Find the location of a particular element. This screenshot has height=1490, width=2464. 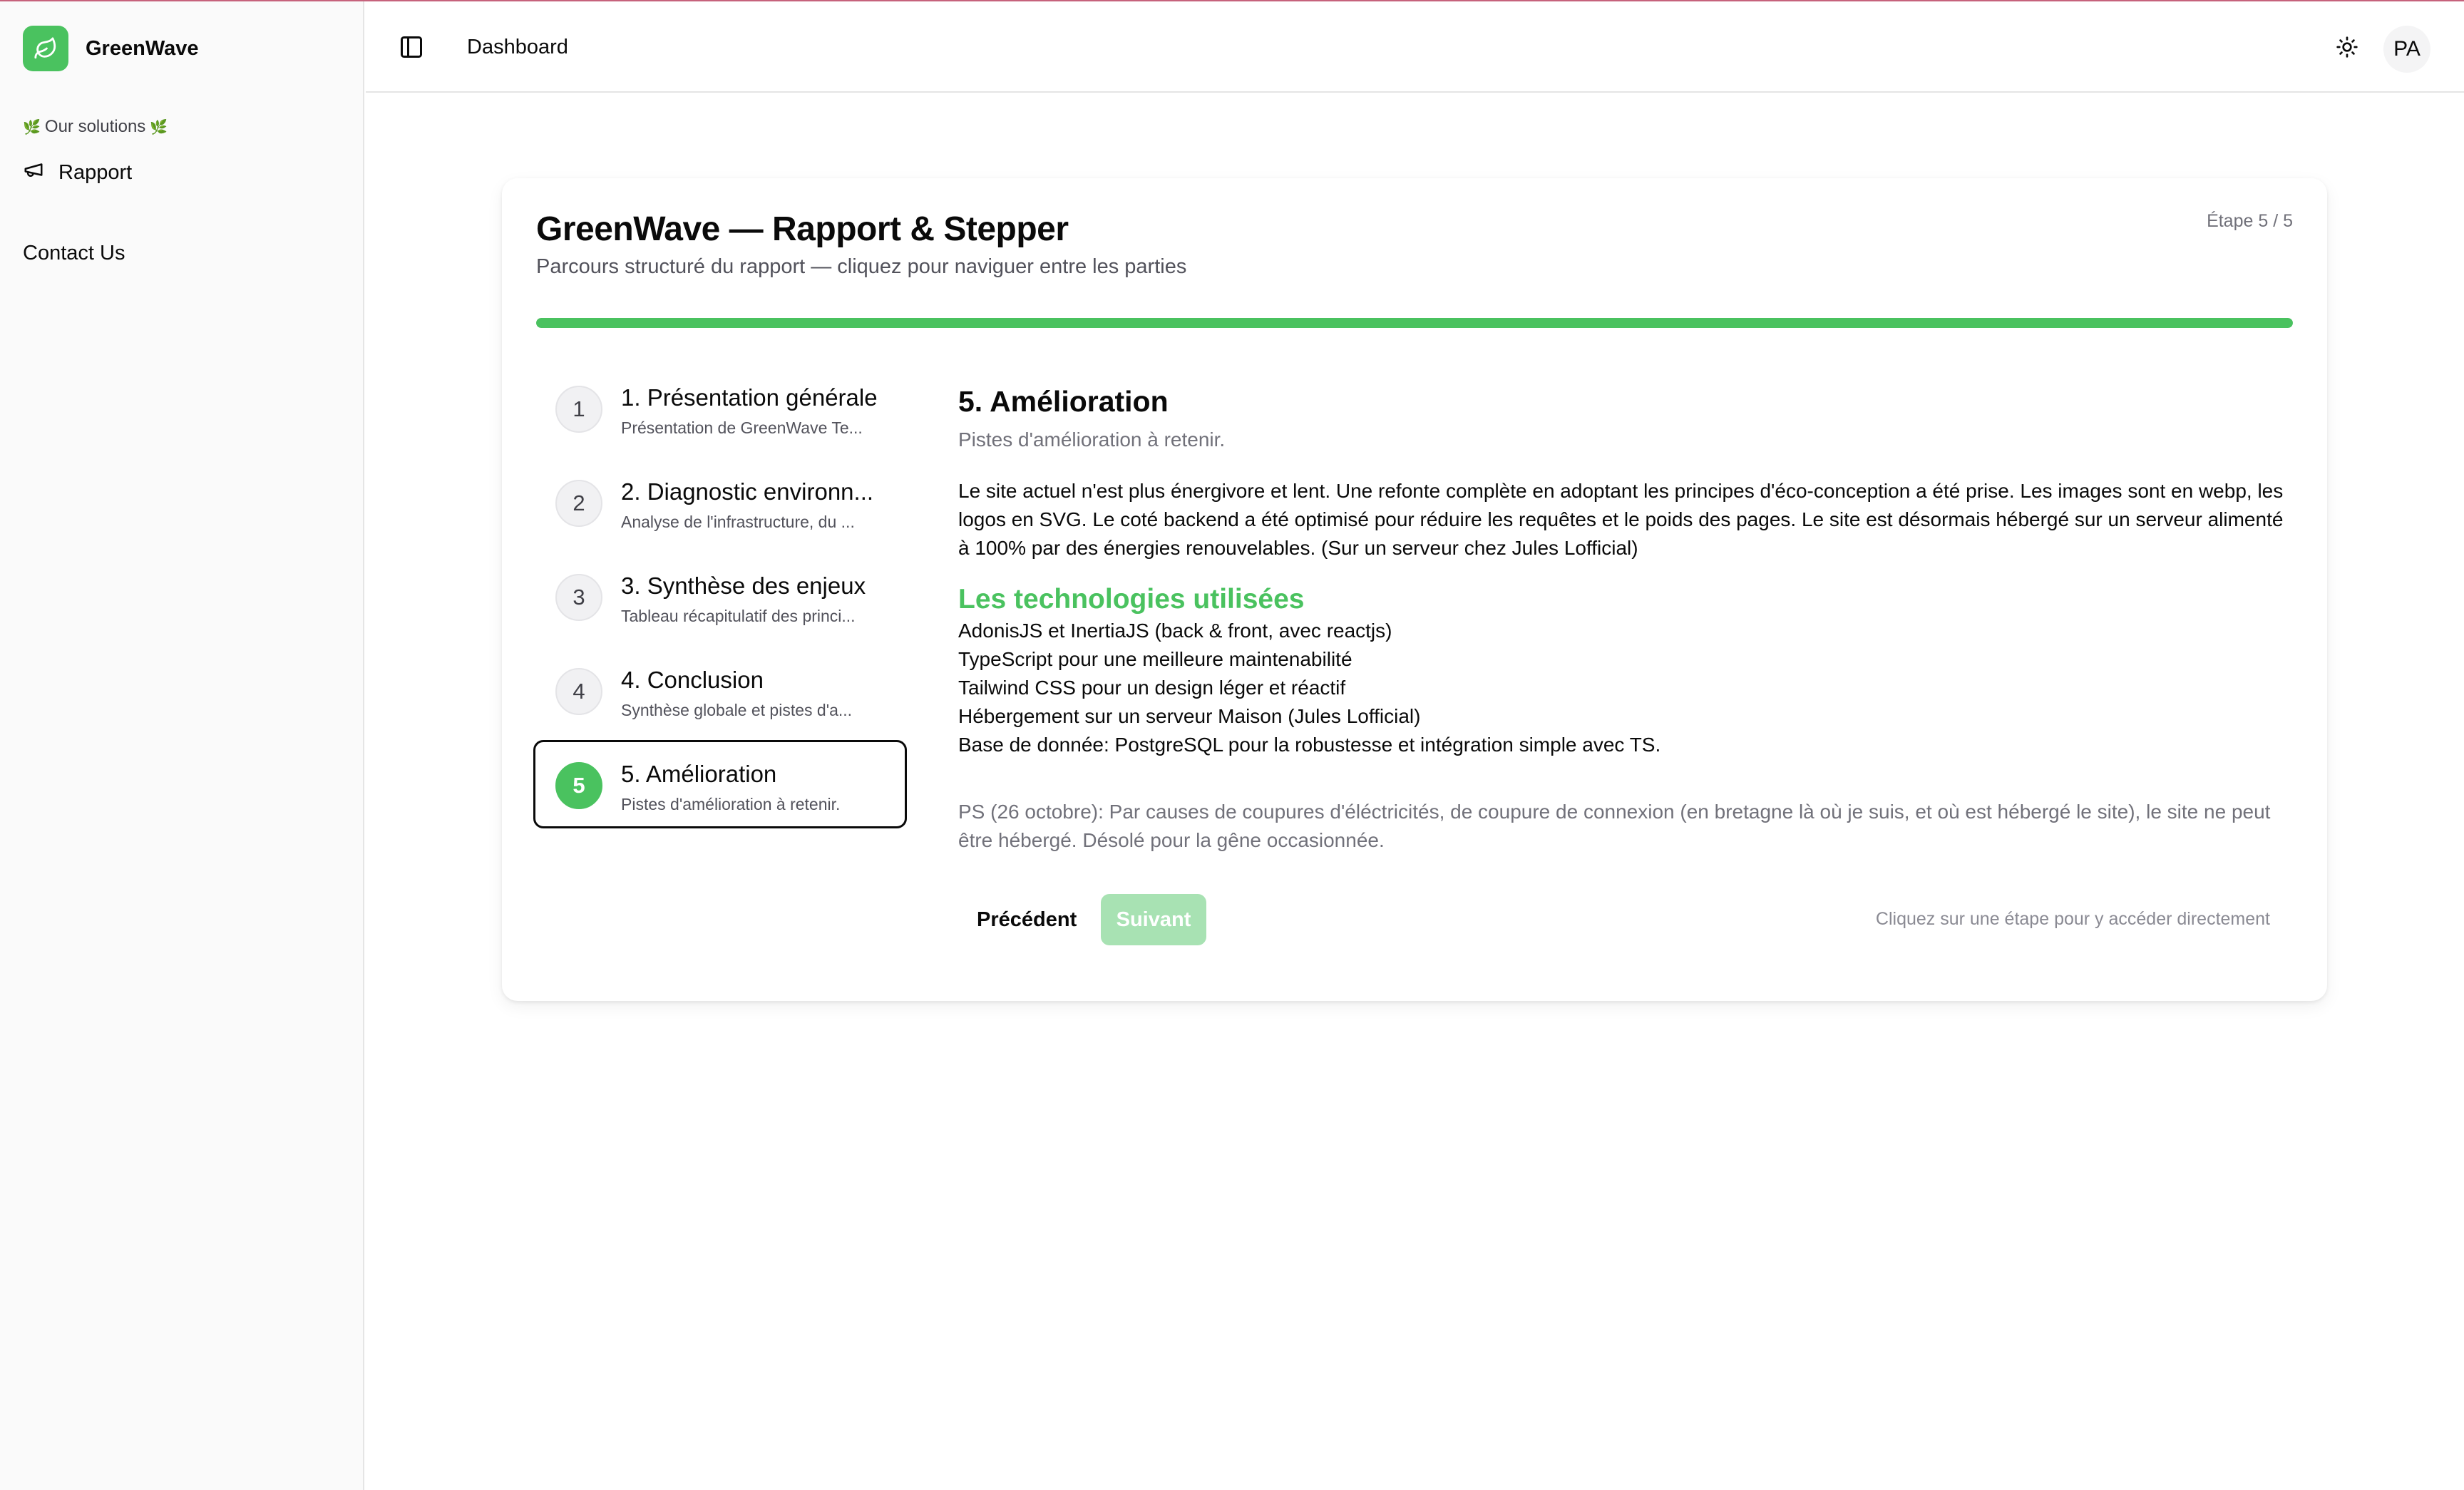

step-counter: Étape 5 / 5 is located at coordinates (2250, 221).